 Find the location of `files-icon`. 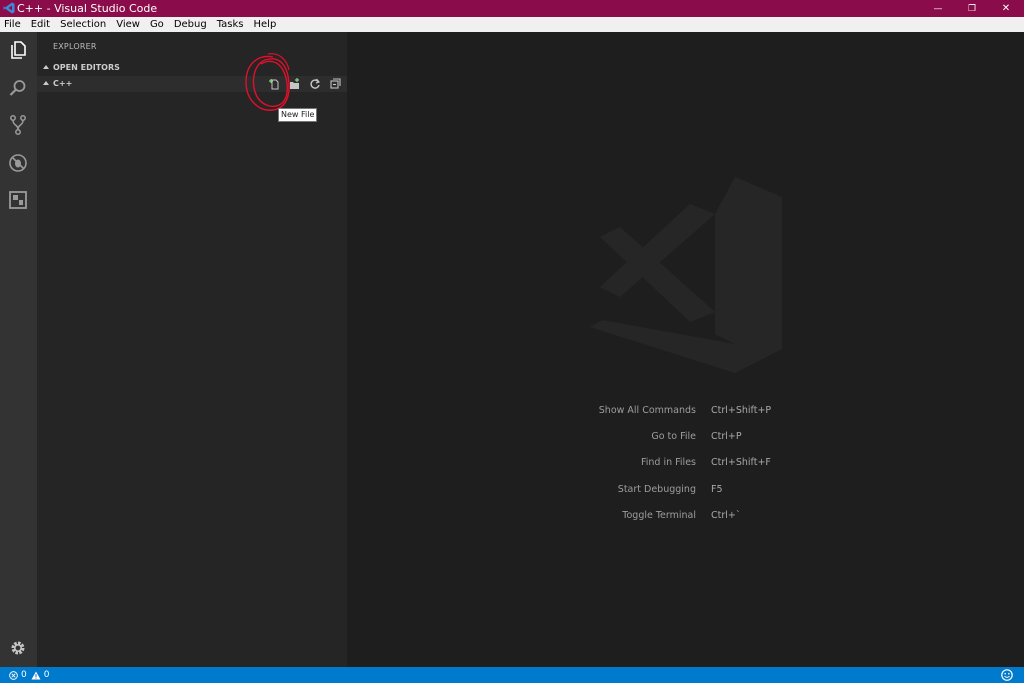

files-icon is located at coordinates (18, 50).